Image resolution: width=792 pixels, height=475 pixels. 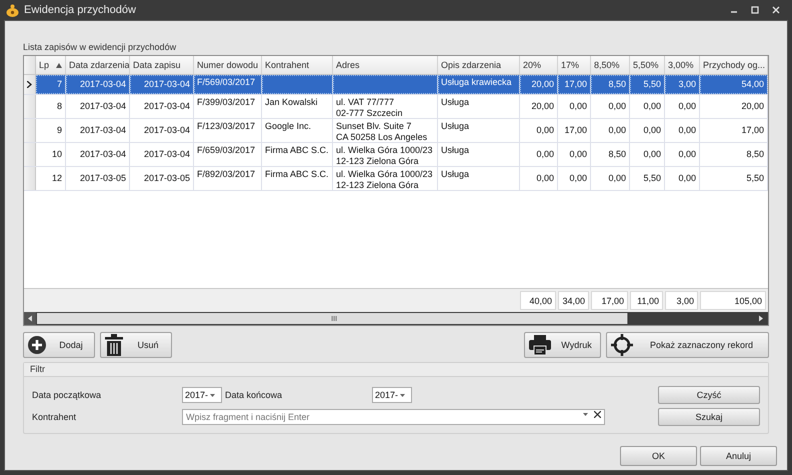 I want to click on dialog-button: OK, so click(x=658, y=456).